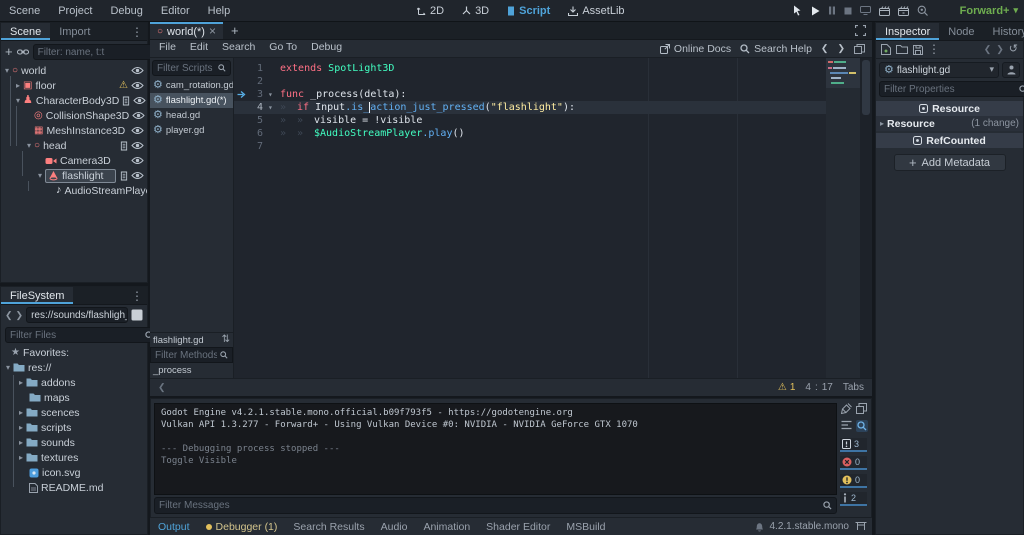  Describe the element at coordinates (949, 123) in the screenshot. I see `resource-property-row: Resource (1 change)` at that location.